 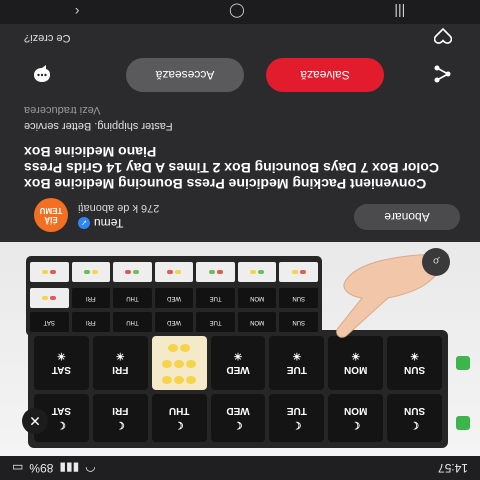 I want to click on cell-fri: FRI ☀, so click(x=120, y=363).